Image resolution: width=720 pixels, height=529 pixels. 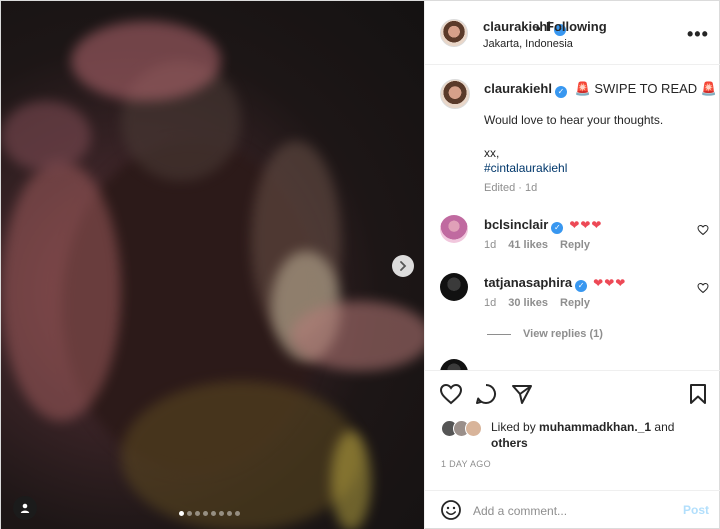 I want to click on caption-body: Would love to hear your thoughts., so click(x=574, y=120).